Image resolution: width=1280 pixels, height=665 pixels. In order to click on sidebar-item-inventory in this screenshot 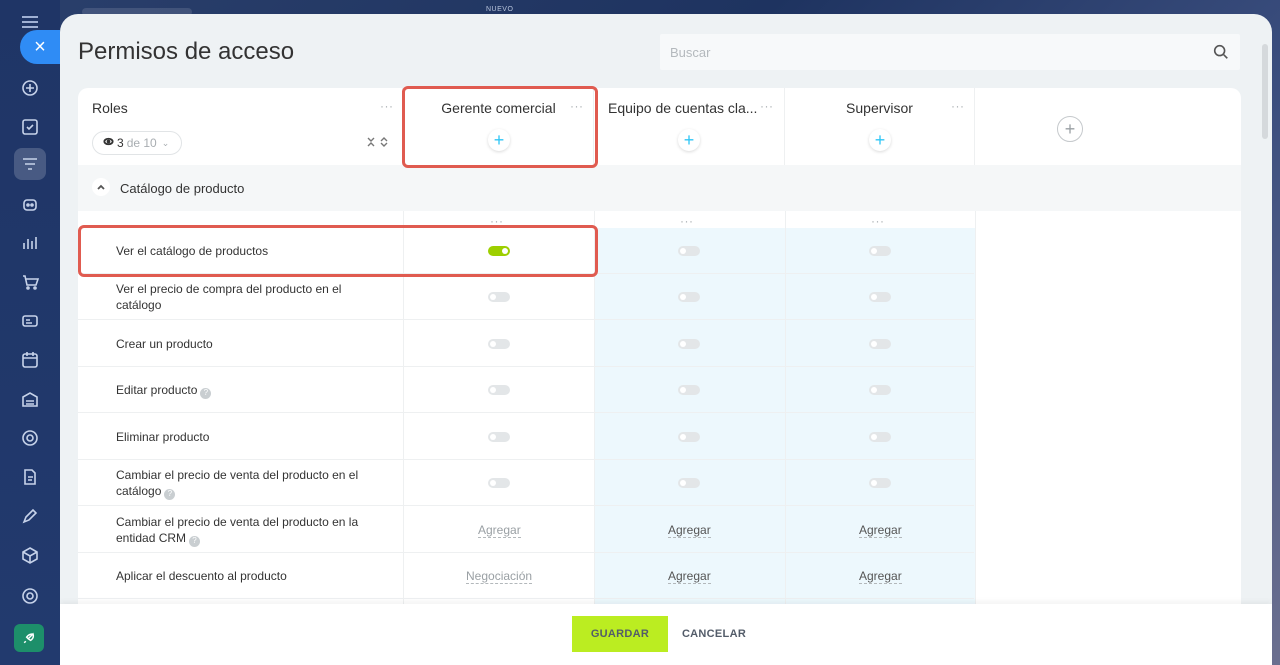, I will do `click(30, 399)`.